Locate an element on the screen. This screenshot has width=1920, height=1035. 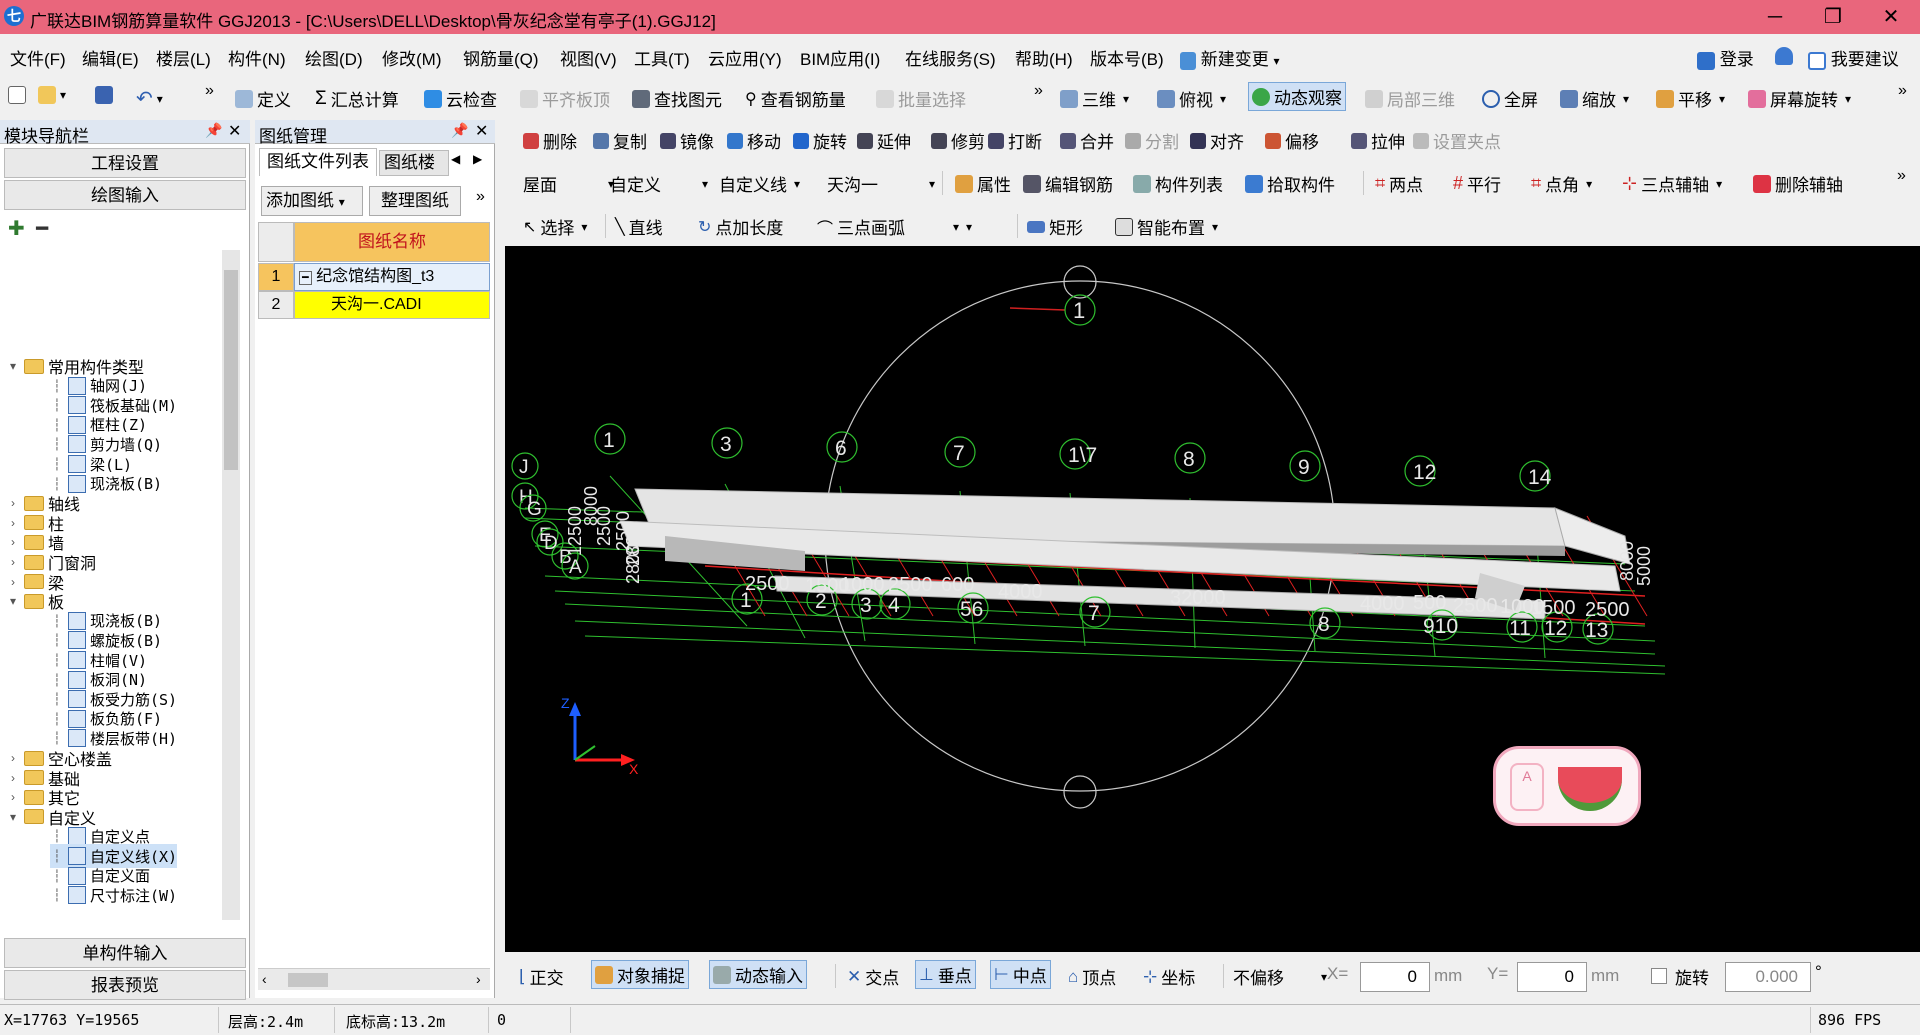
coordinate-snap-button: ⊹ 坐标 is located at coordinates (1169, 976).